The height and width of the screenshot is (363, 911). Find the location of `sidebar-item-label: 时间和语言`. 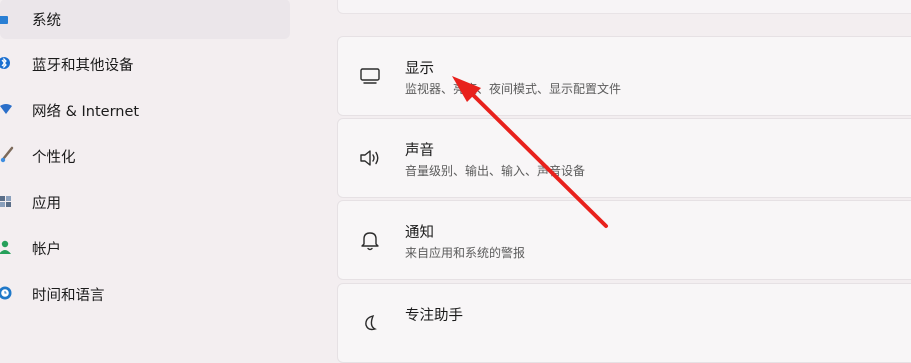

sidebar-item-label: 时间和语言 is located at coordinates (68, 295).